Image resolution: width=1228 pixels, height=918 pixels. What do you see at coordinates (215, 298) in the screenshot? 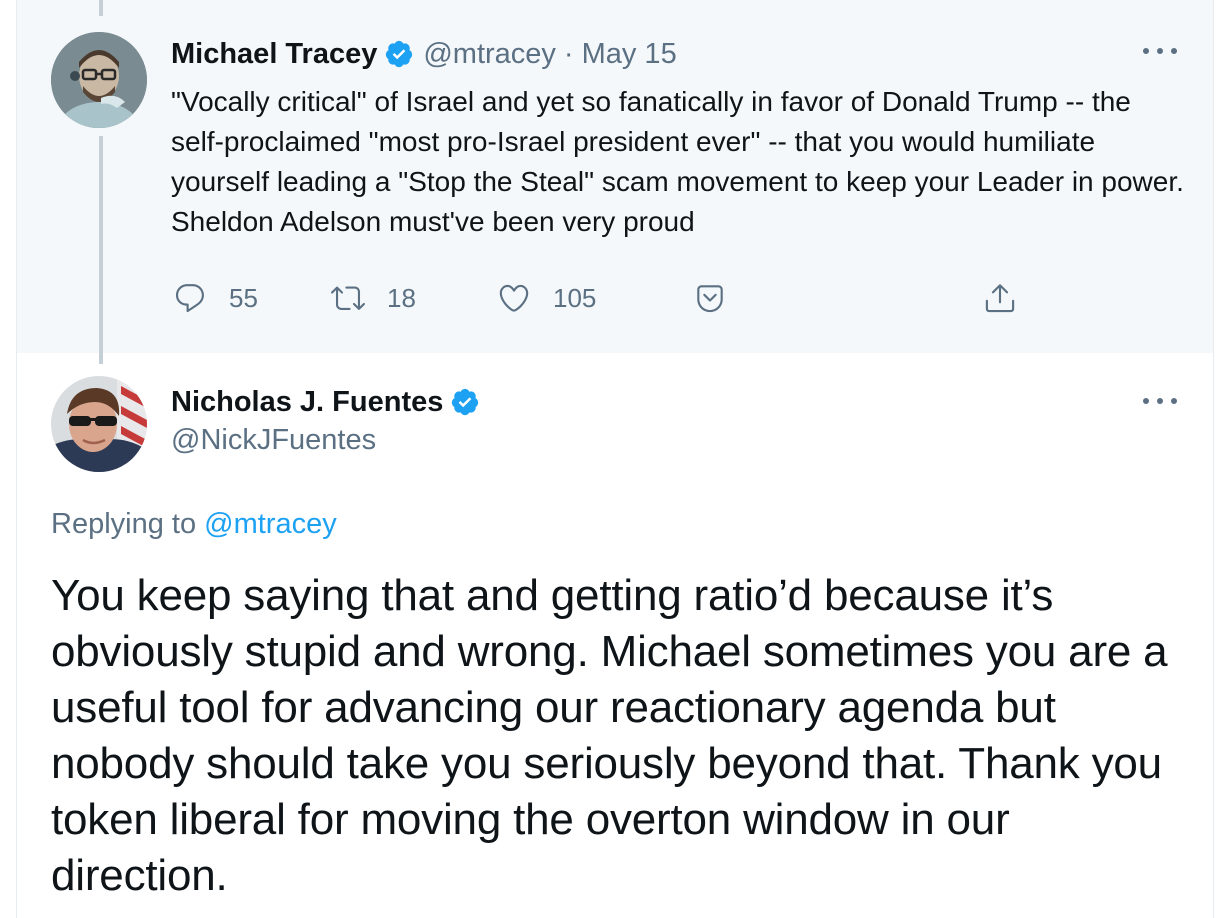
I see `reply-button: 55` at bounding box center [215, 298].